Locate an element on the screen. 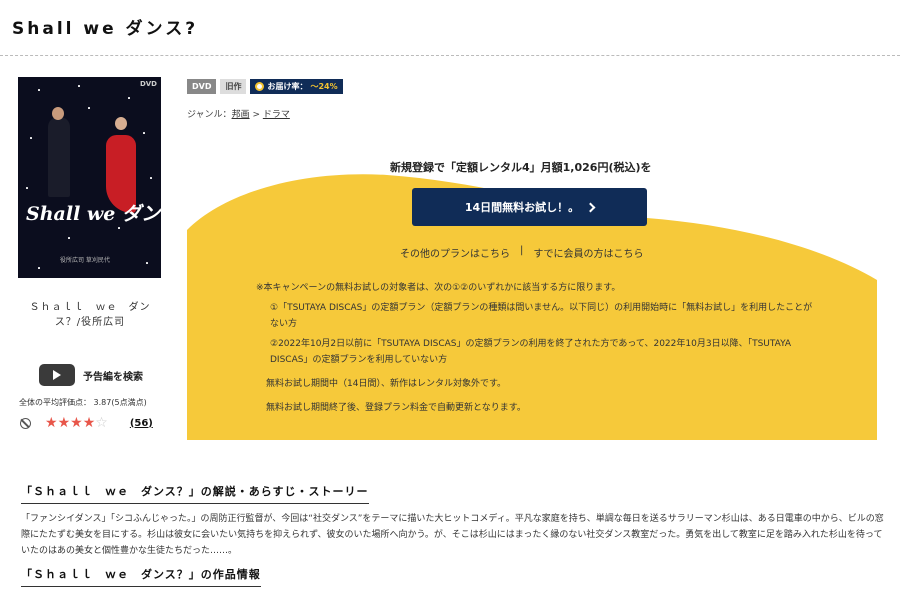  delivery-rate-value: ～24% is located at coordinates (324, 86).